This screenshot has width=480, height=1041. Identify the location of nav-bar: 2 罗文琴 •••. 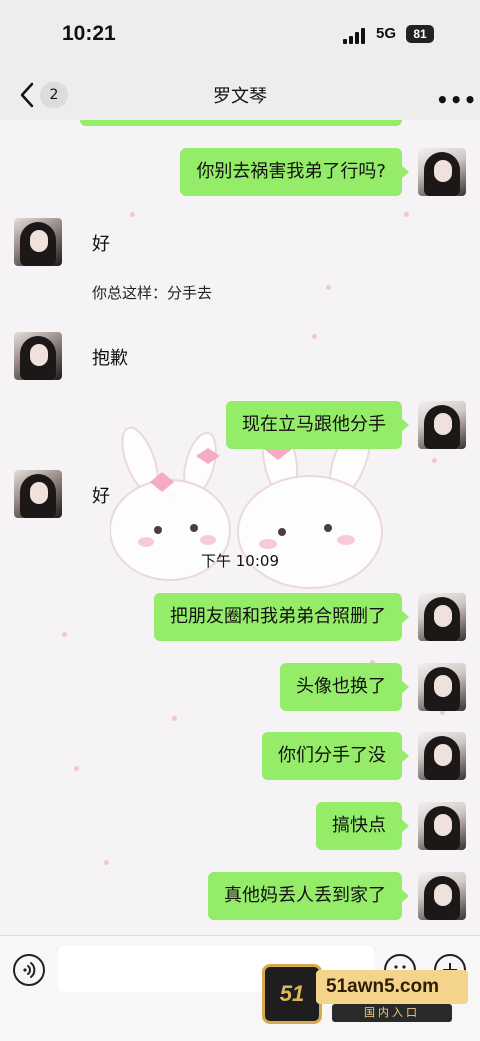
(240, 95).